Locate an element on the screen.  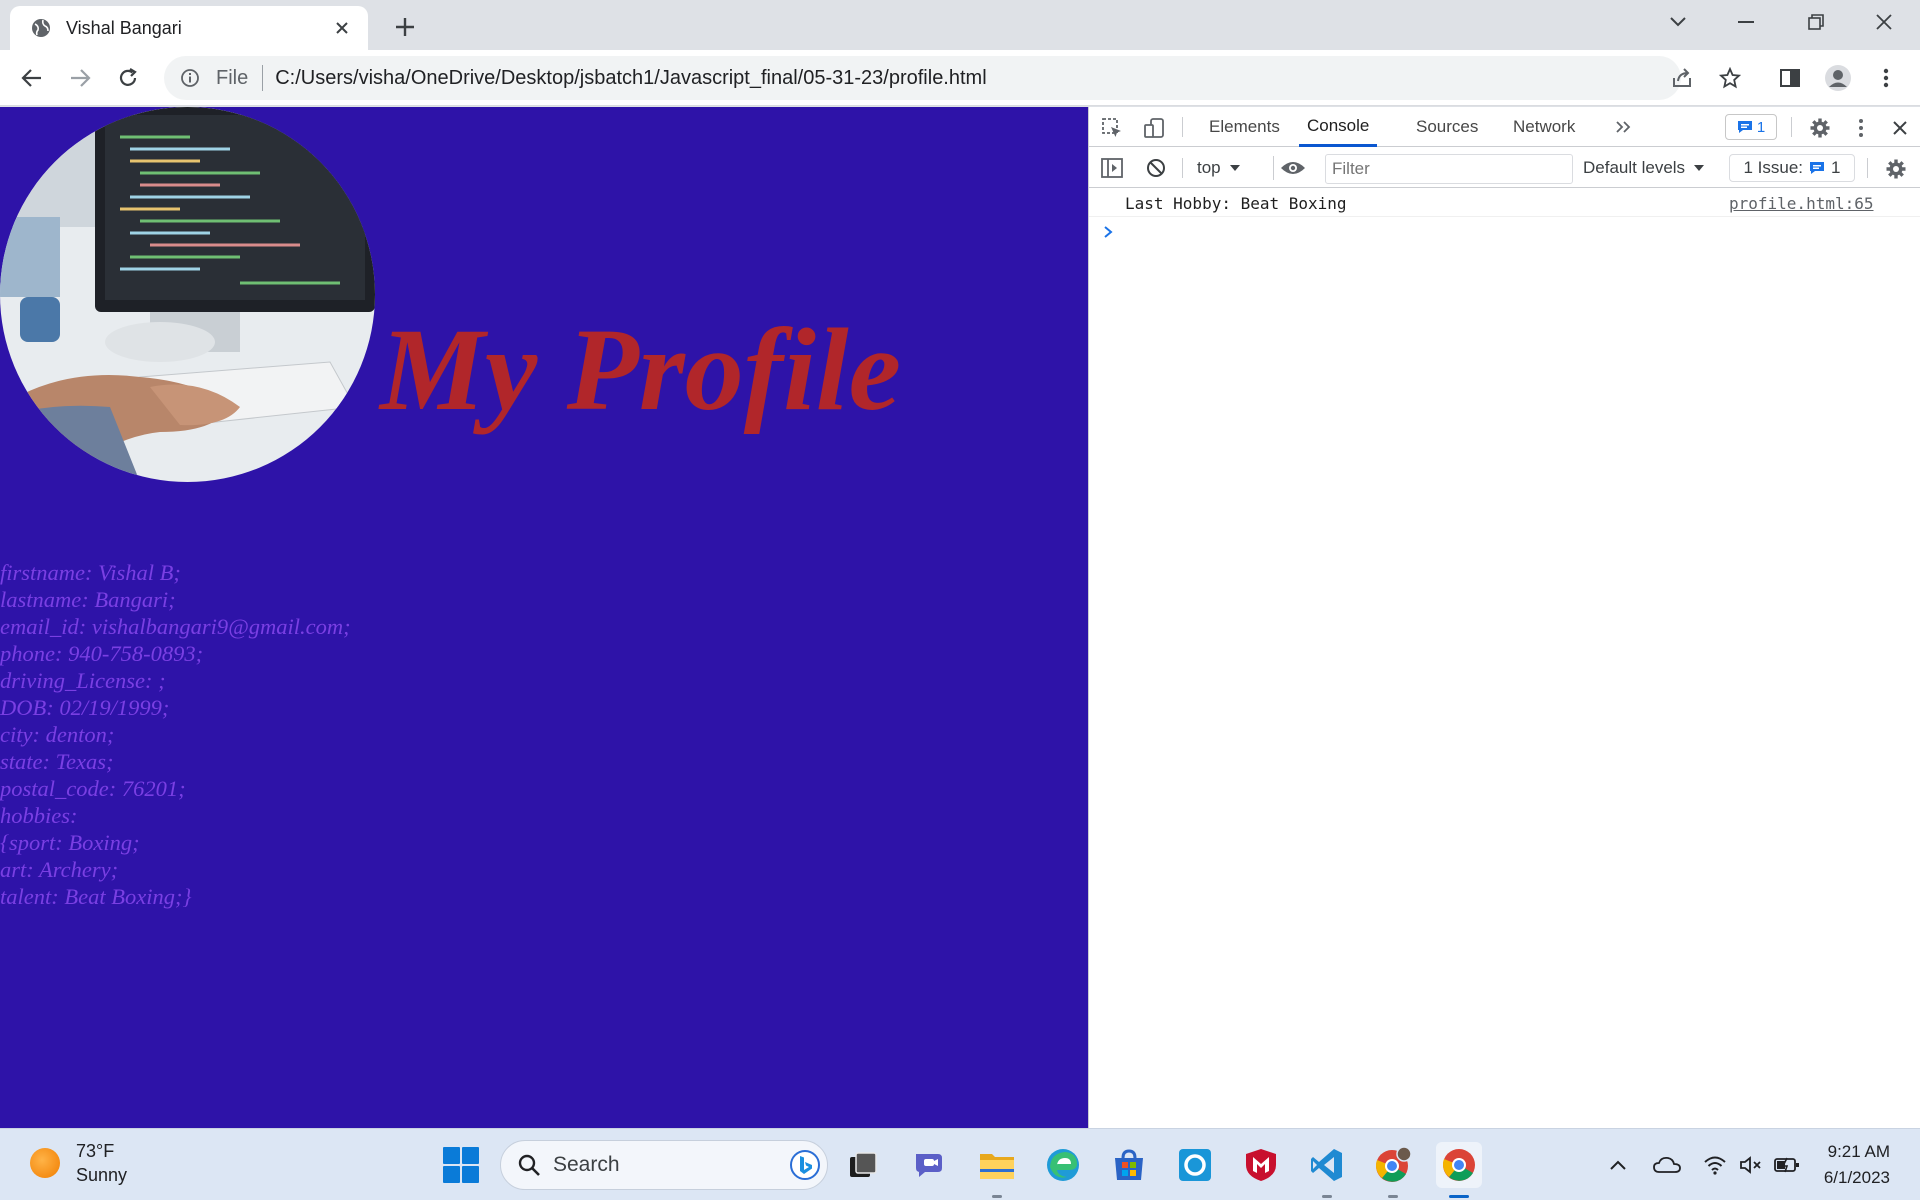
profile-line: lastname: Bangari; is located at coordinates (88, 599).